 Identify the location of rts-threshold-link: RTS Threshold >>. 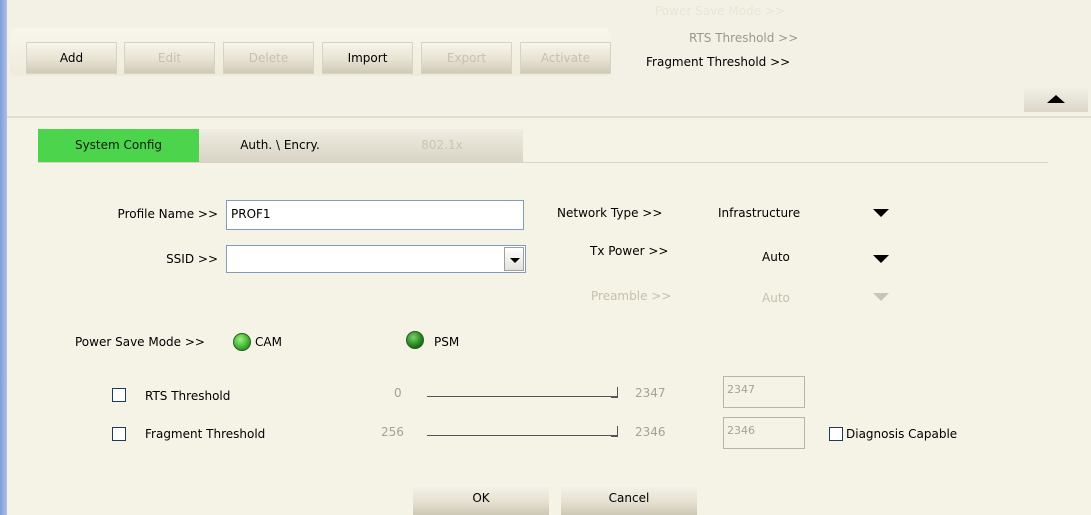
(743, 38).